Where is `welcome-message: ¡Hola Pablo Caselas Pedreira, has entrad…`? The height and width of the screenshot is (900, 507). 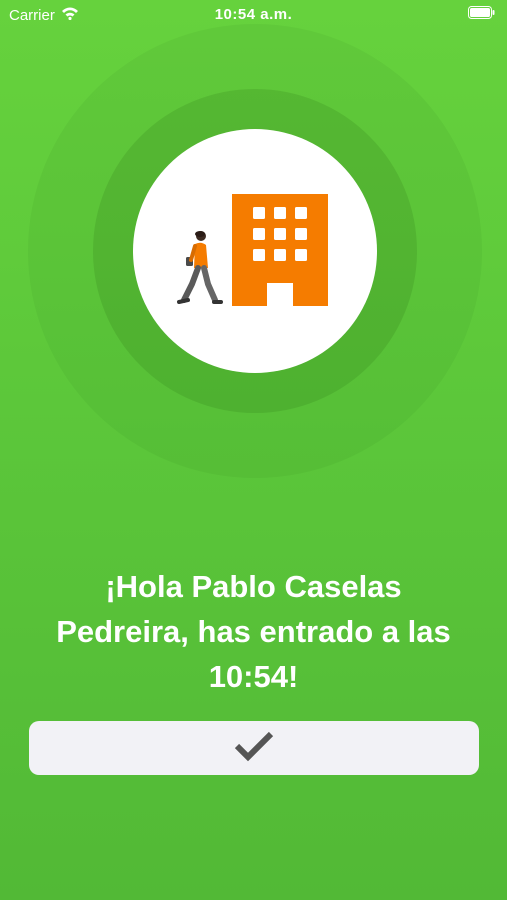 welcome-message: ¡Hola Pablo Caselas Pedreira, has entrad… is located at coordinates (253, 631).